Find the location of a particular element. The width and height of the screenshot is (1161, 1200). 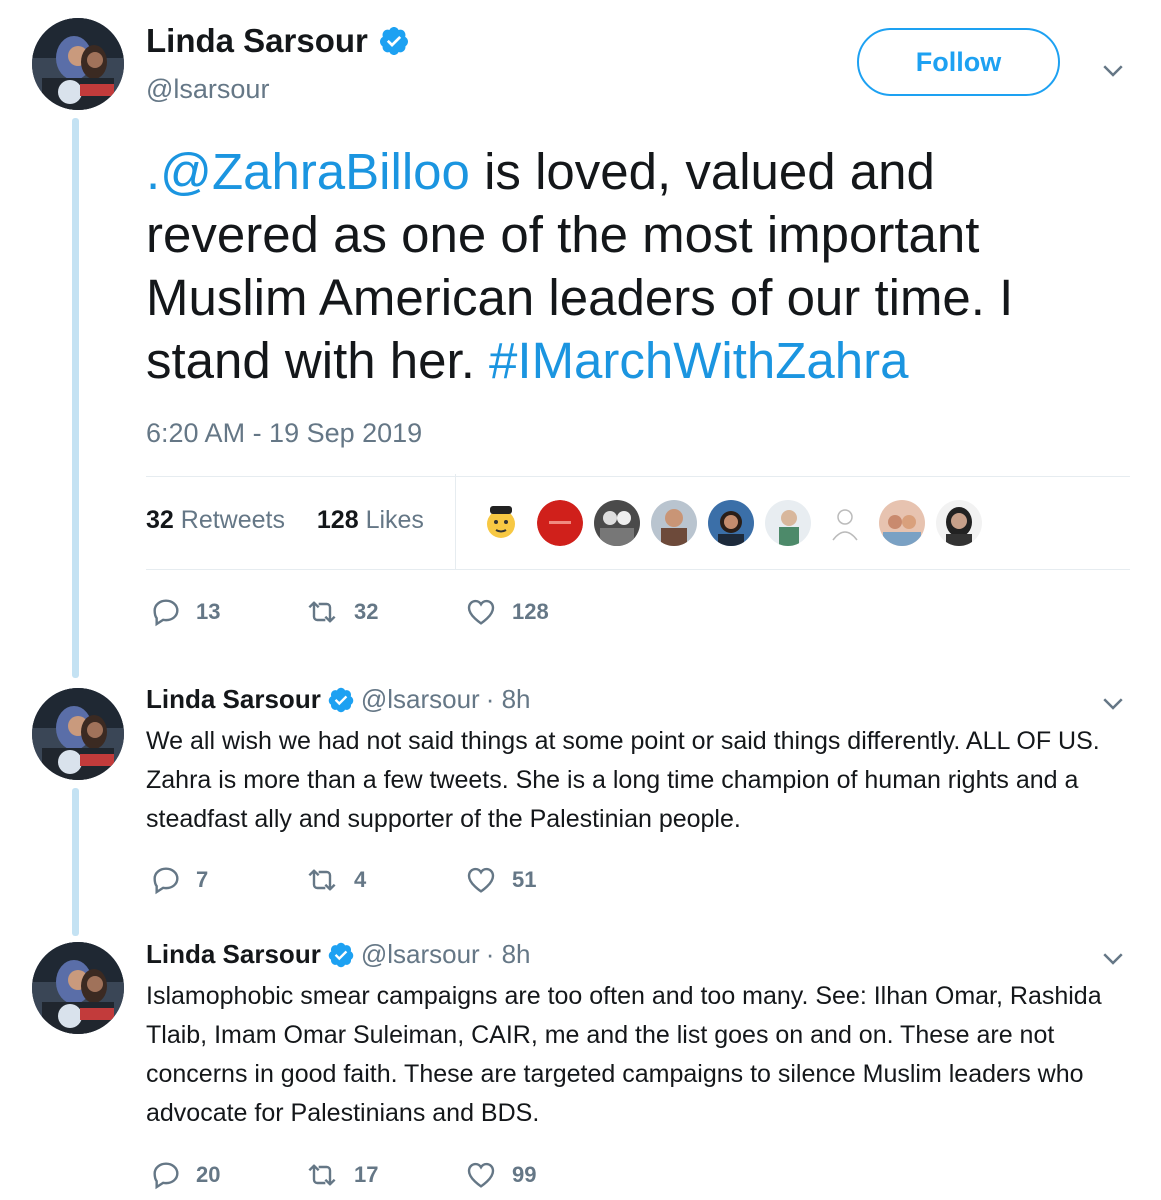

mention-link: .@ZahraBilloo is located at coordinates (308, 171).